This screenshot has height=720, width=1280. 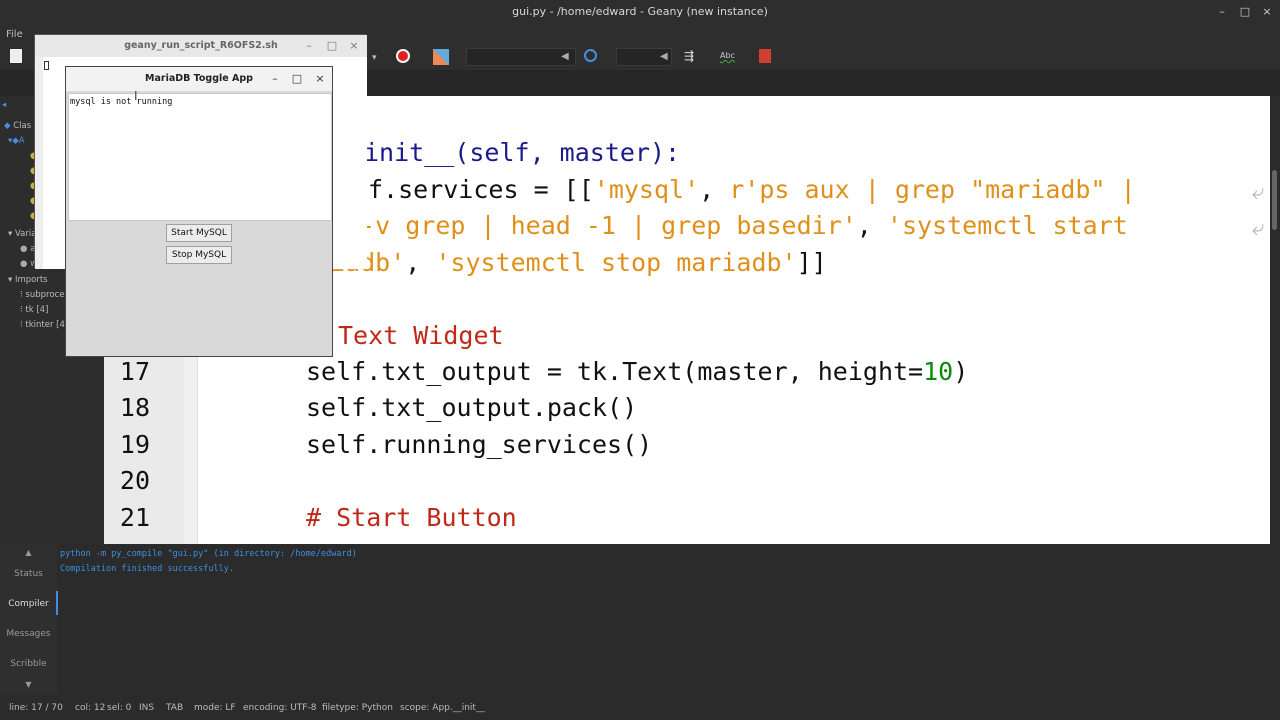 I want to click on line-number: 19, so click(x=134, y=444).